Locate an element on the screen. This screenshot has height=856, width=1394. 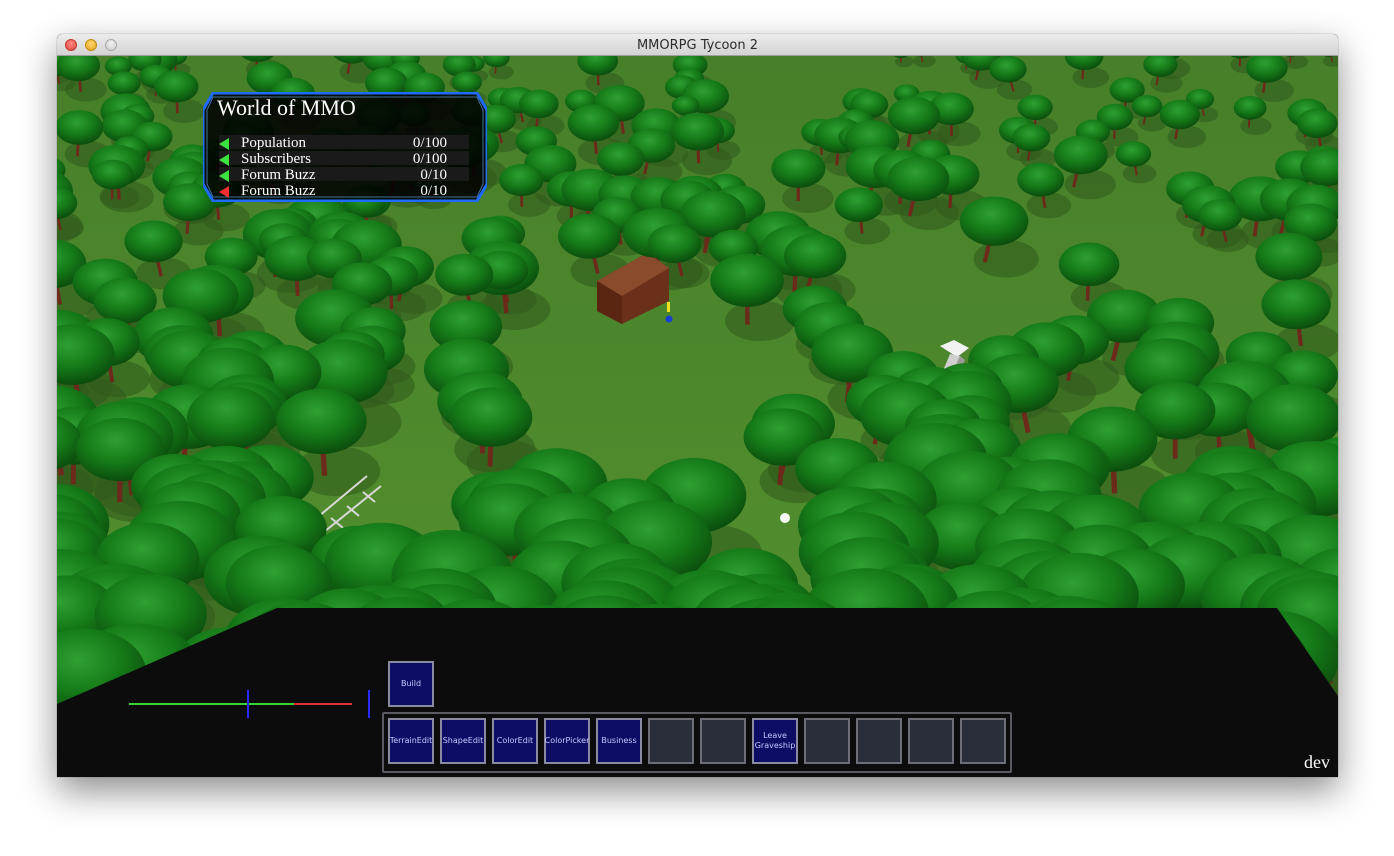
world-name: World of MMO is located at coordinates (286, 107).